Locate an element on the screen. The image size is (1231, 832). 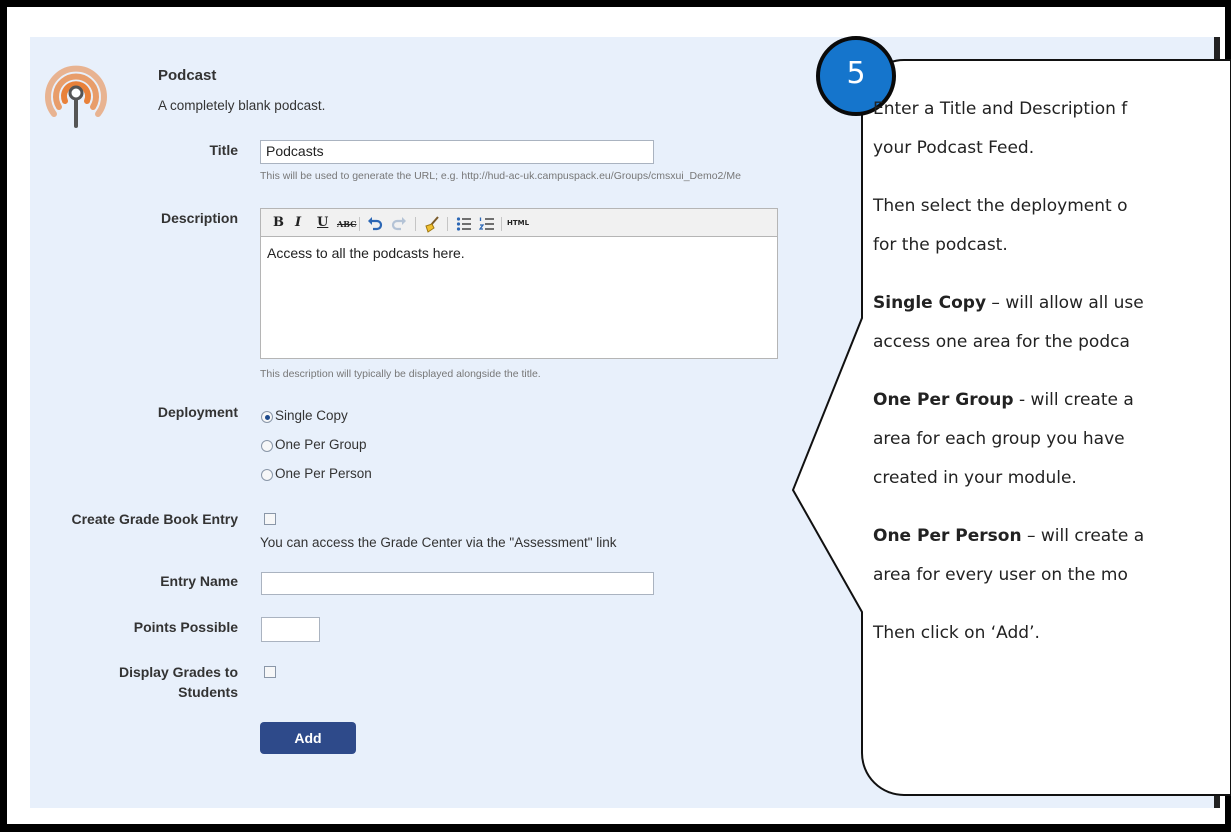
callout-one-per-person: One Per Person – will create a is located at coordinates (1008, 536).